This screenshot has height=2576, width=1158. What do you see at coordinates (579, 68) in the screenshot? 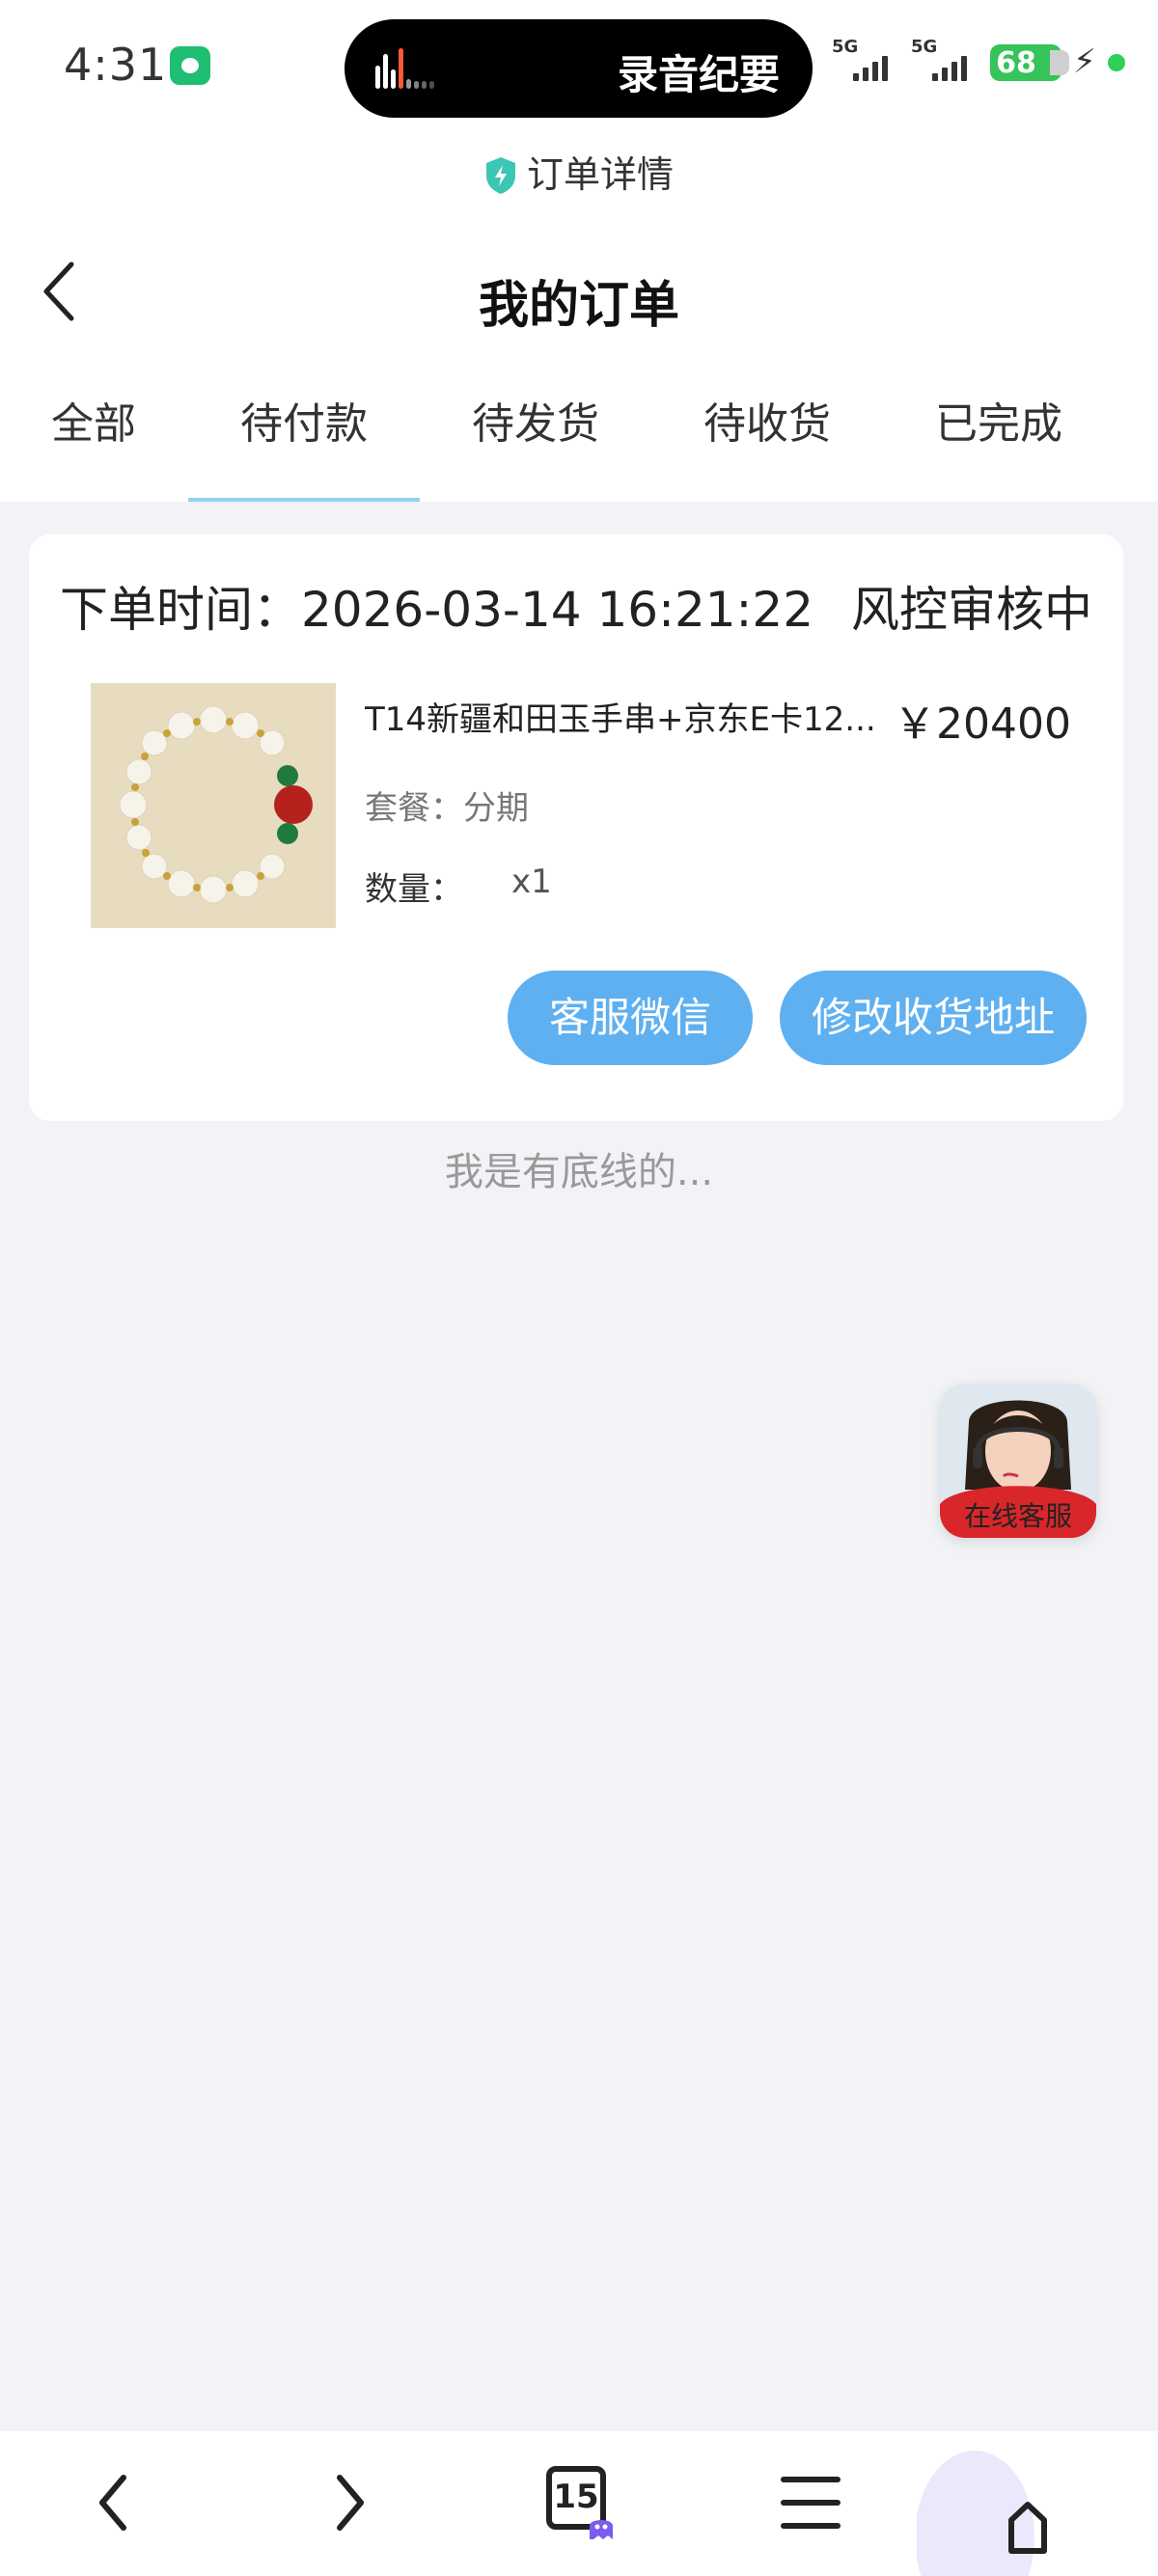
I see `dynamic-island: 录音纪要` at bounding box center [579, 68].